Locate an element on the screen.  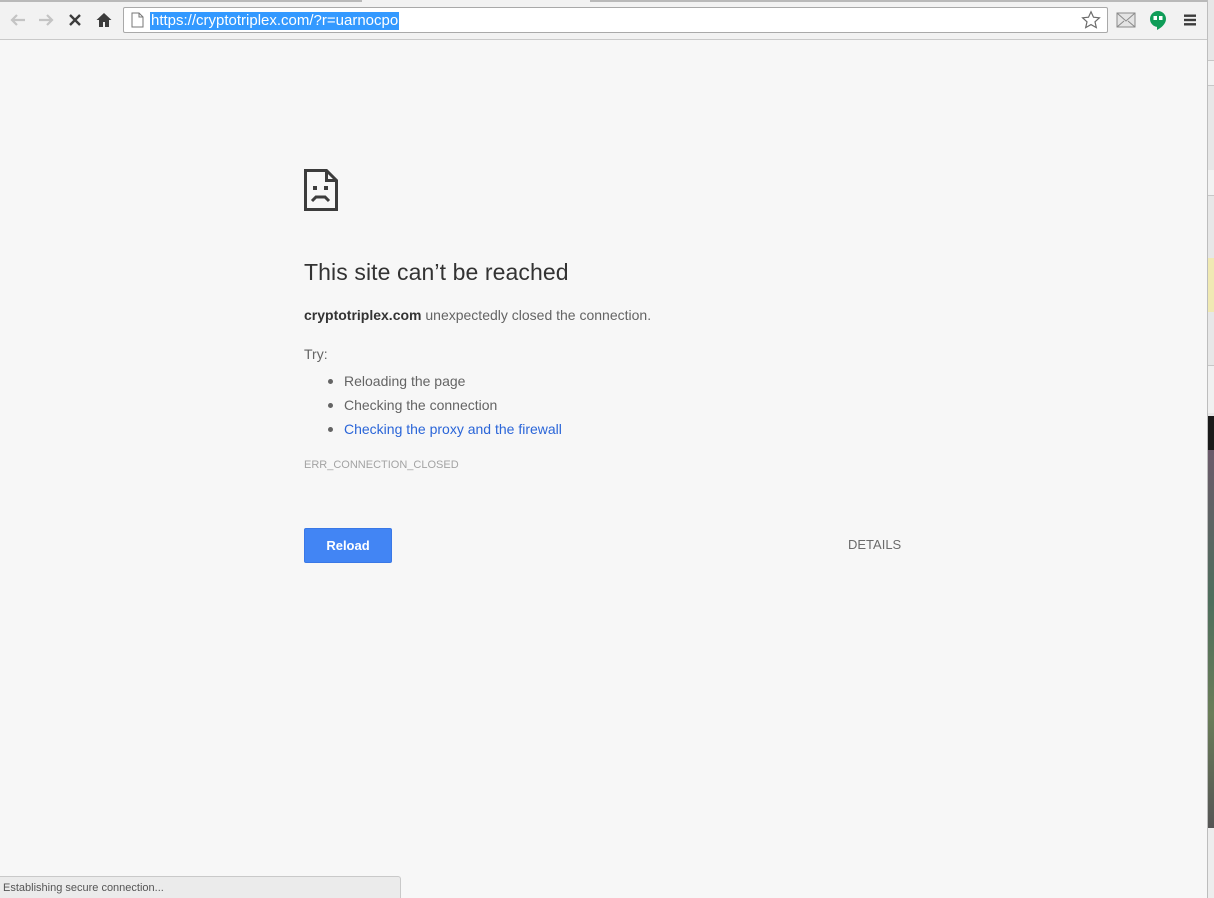
home-icon is located at coordinates (104, 20).